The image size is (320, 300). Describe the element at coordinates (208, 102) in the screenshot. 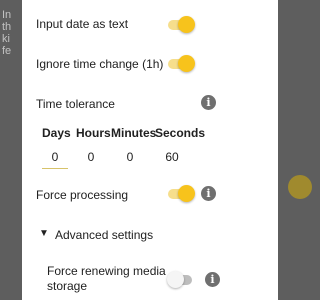

I see `time-tolerance-info-icon: i` at that location.